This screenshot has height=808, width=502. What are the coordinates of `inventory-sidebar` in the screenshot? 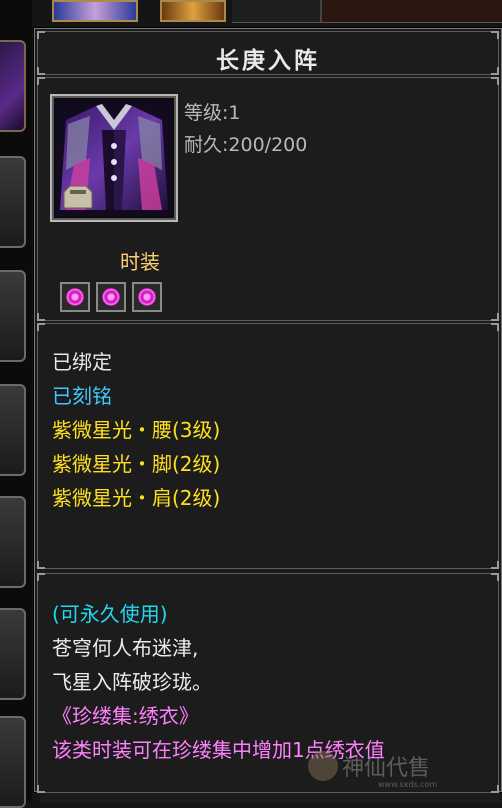 It's located at (16, 404).